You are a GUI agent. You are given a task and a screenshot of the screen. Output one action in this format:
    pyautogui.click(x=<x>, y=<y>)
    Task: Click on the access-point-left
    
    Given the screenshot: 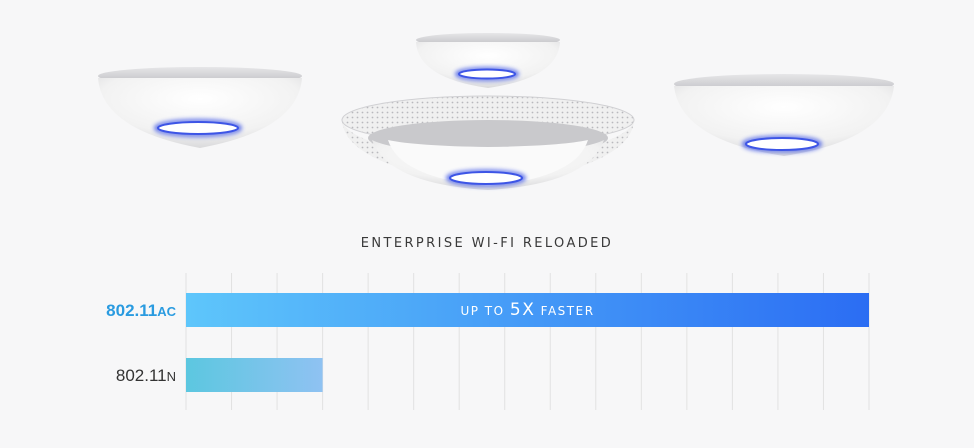 What is the action you would take?
    pyautogui.click(x=200, y=107)
    